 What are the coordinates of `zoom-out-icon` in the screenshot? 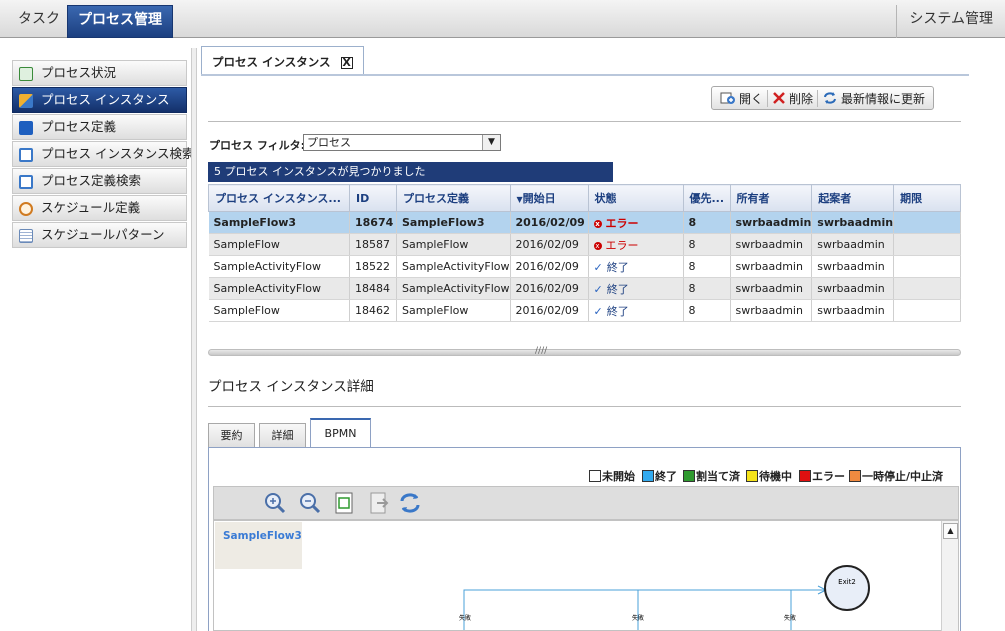 It's located at (310, 503).